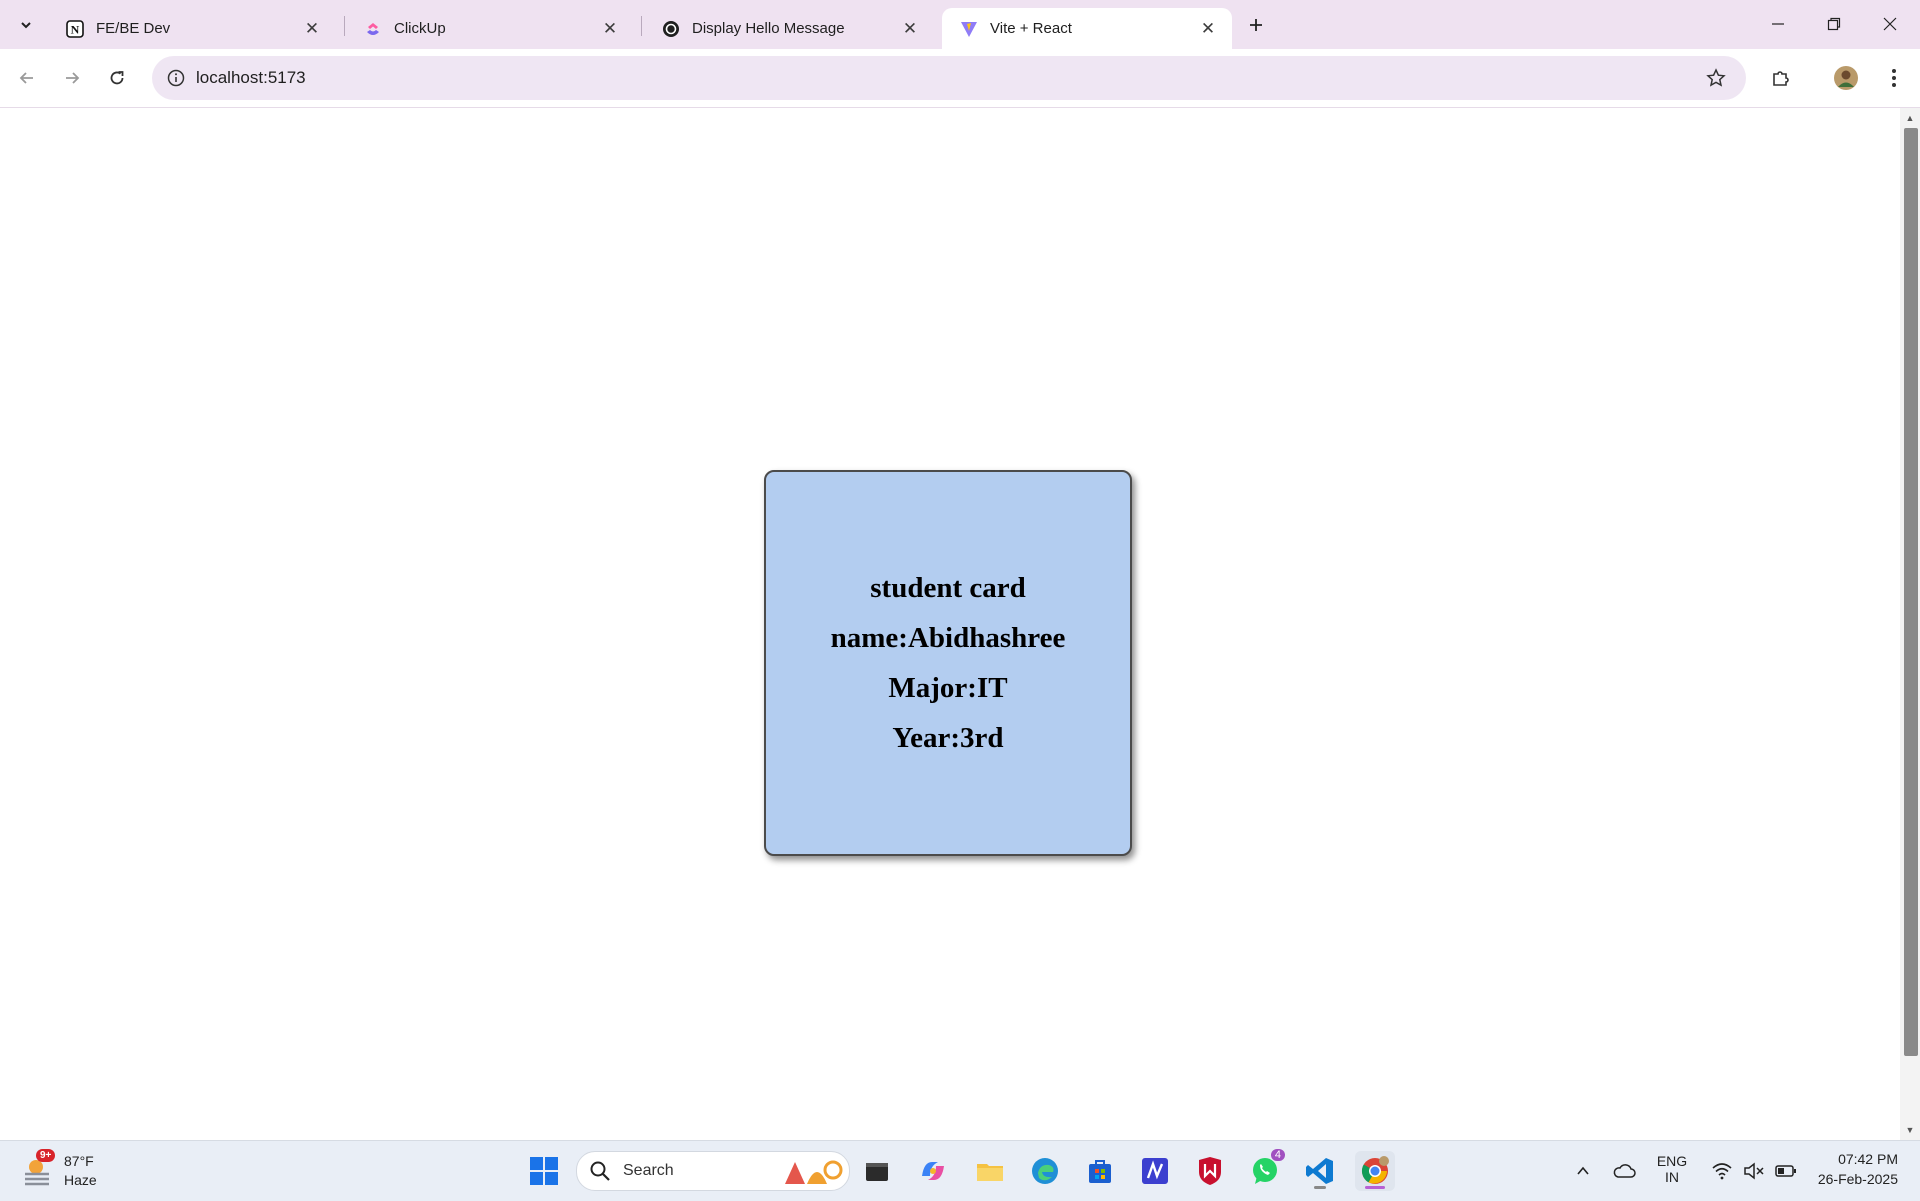  I want to click on taskbar-copilot, so click(933, 1171).